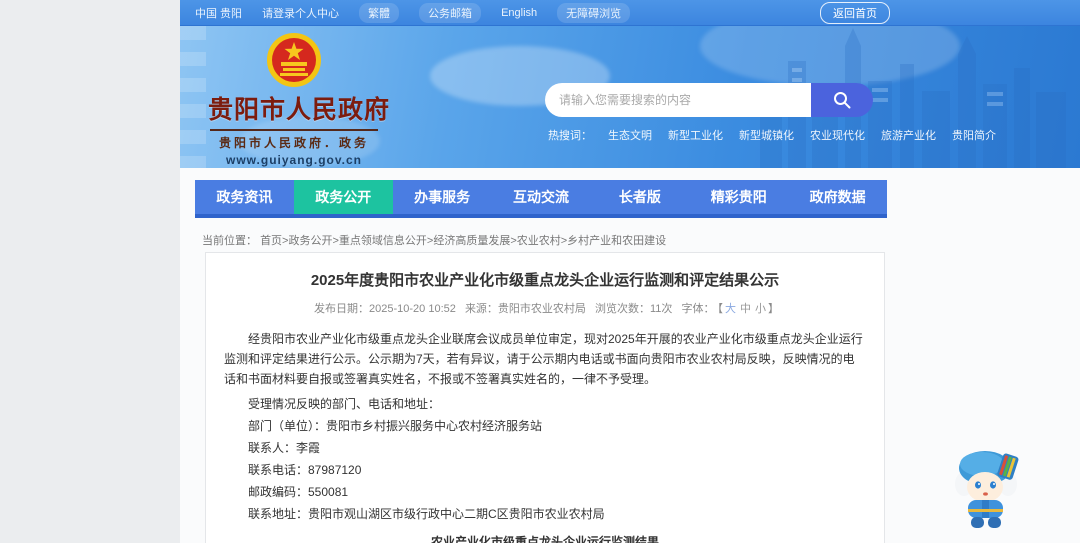  Describe the element at coordinates (730, 309) in the screenshot. I see `font-size-large-button: 大` at that location.